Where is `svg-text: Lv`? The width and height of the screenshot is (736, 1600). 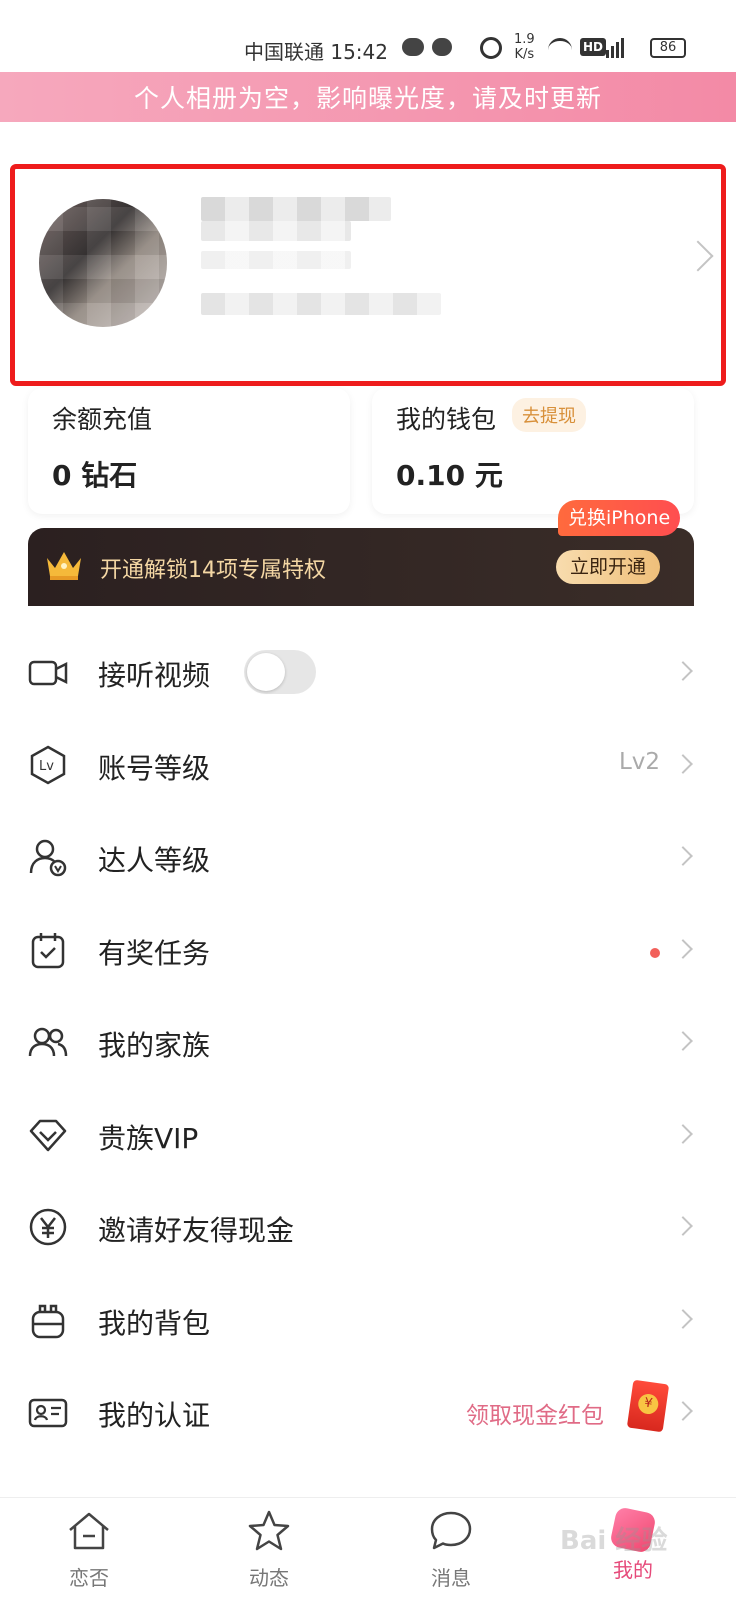
svg-text: Lv is located at coordinates (46, 766).